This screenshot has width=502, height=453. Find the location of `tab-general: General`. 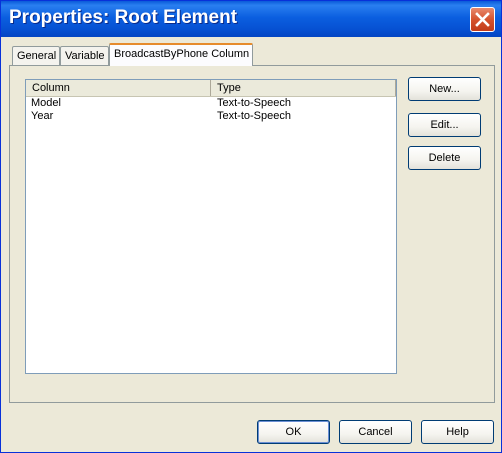

tab-general: General is located at coordinates (36, 56).